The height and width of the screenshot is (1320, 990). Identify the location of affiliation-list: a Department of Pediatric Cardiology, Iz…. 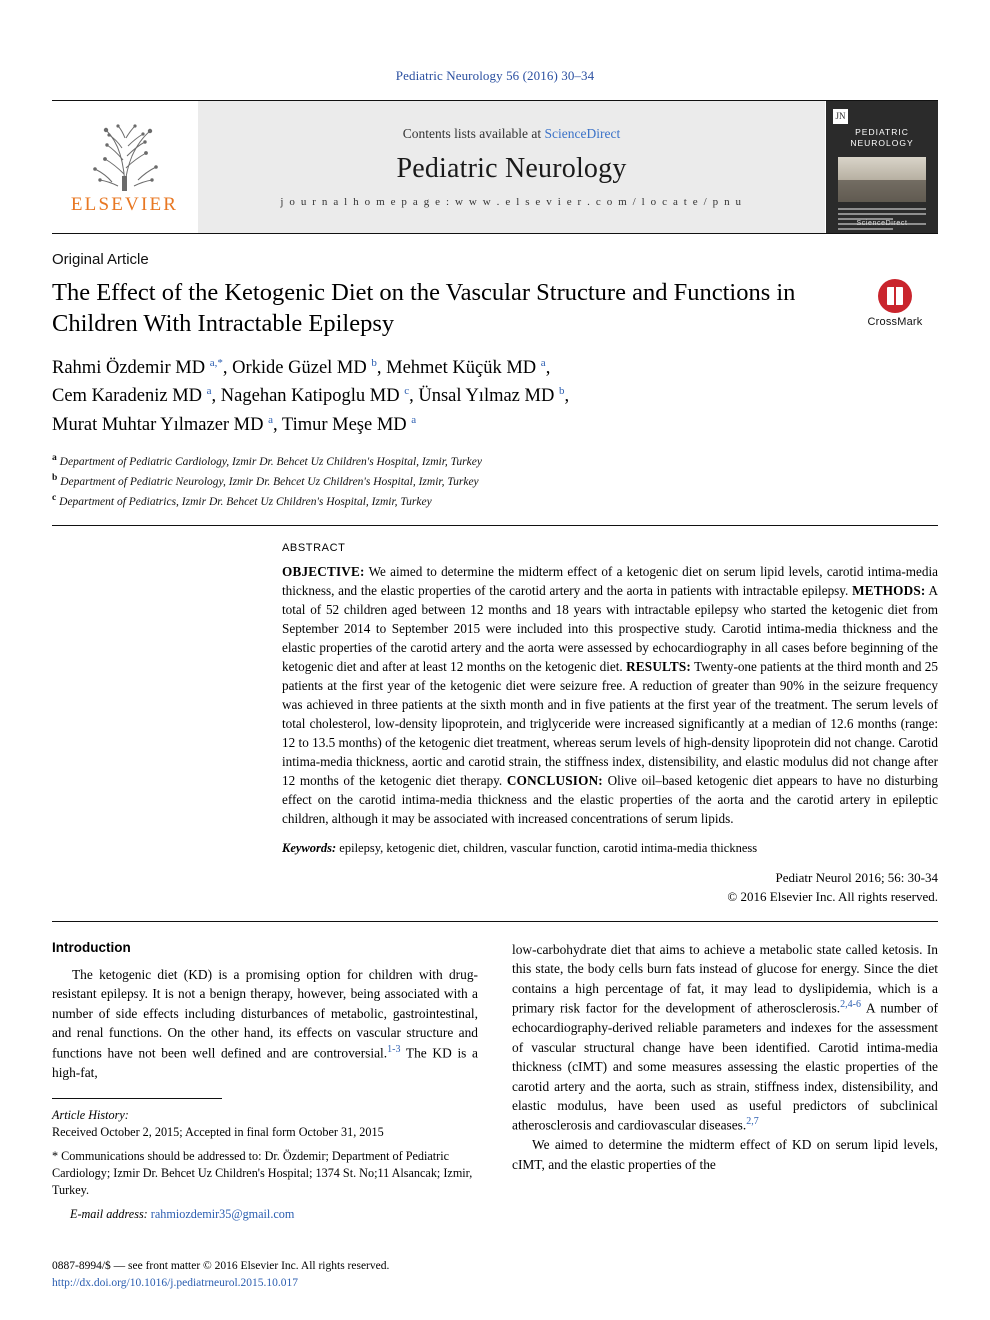
(495, 481).